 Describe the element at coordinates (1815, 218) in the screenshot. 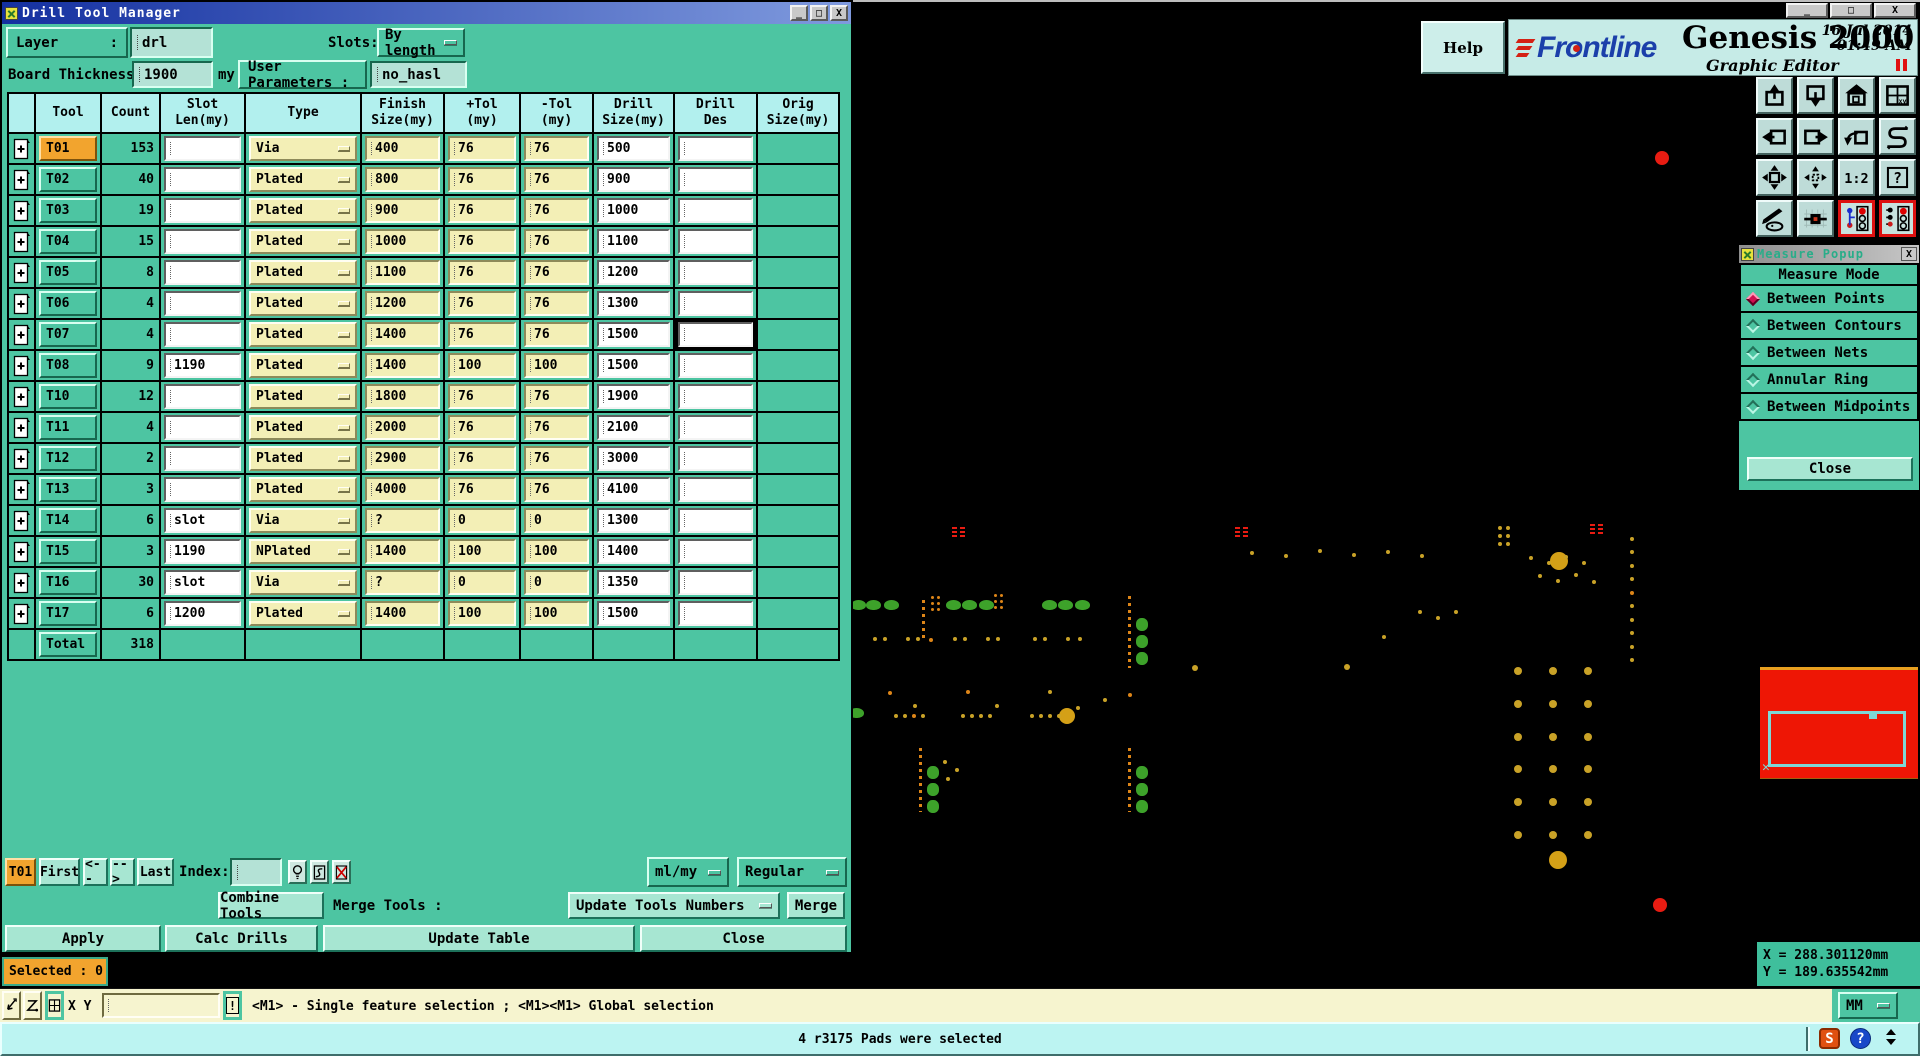

I see `origin-snap-icon` at that location.